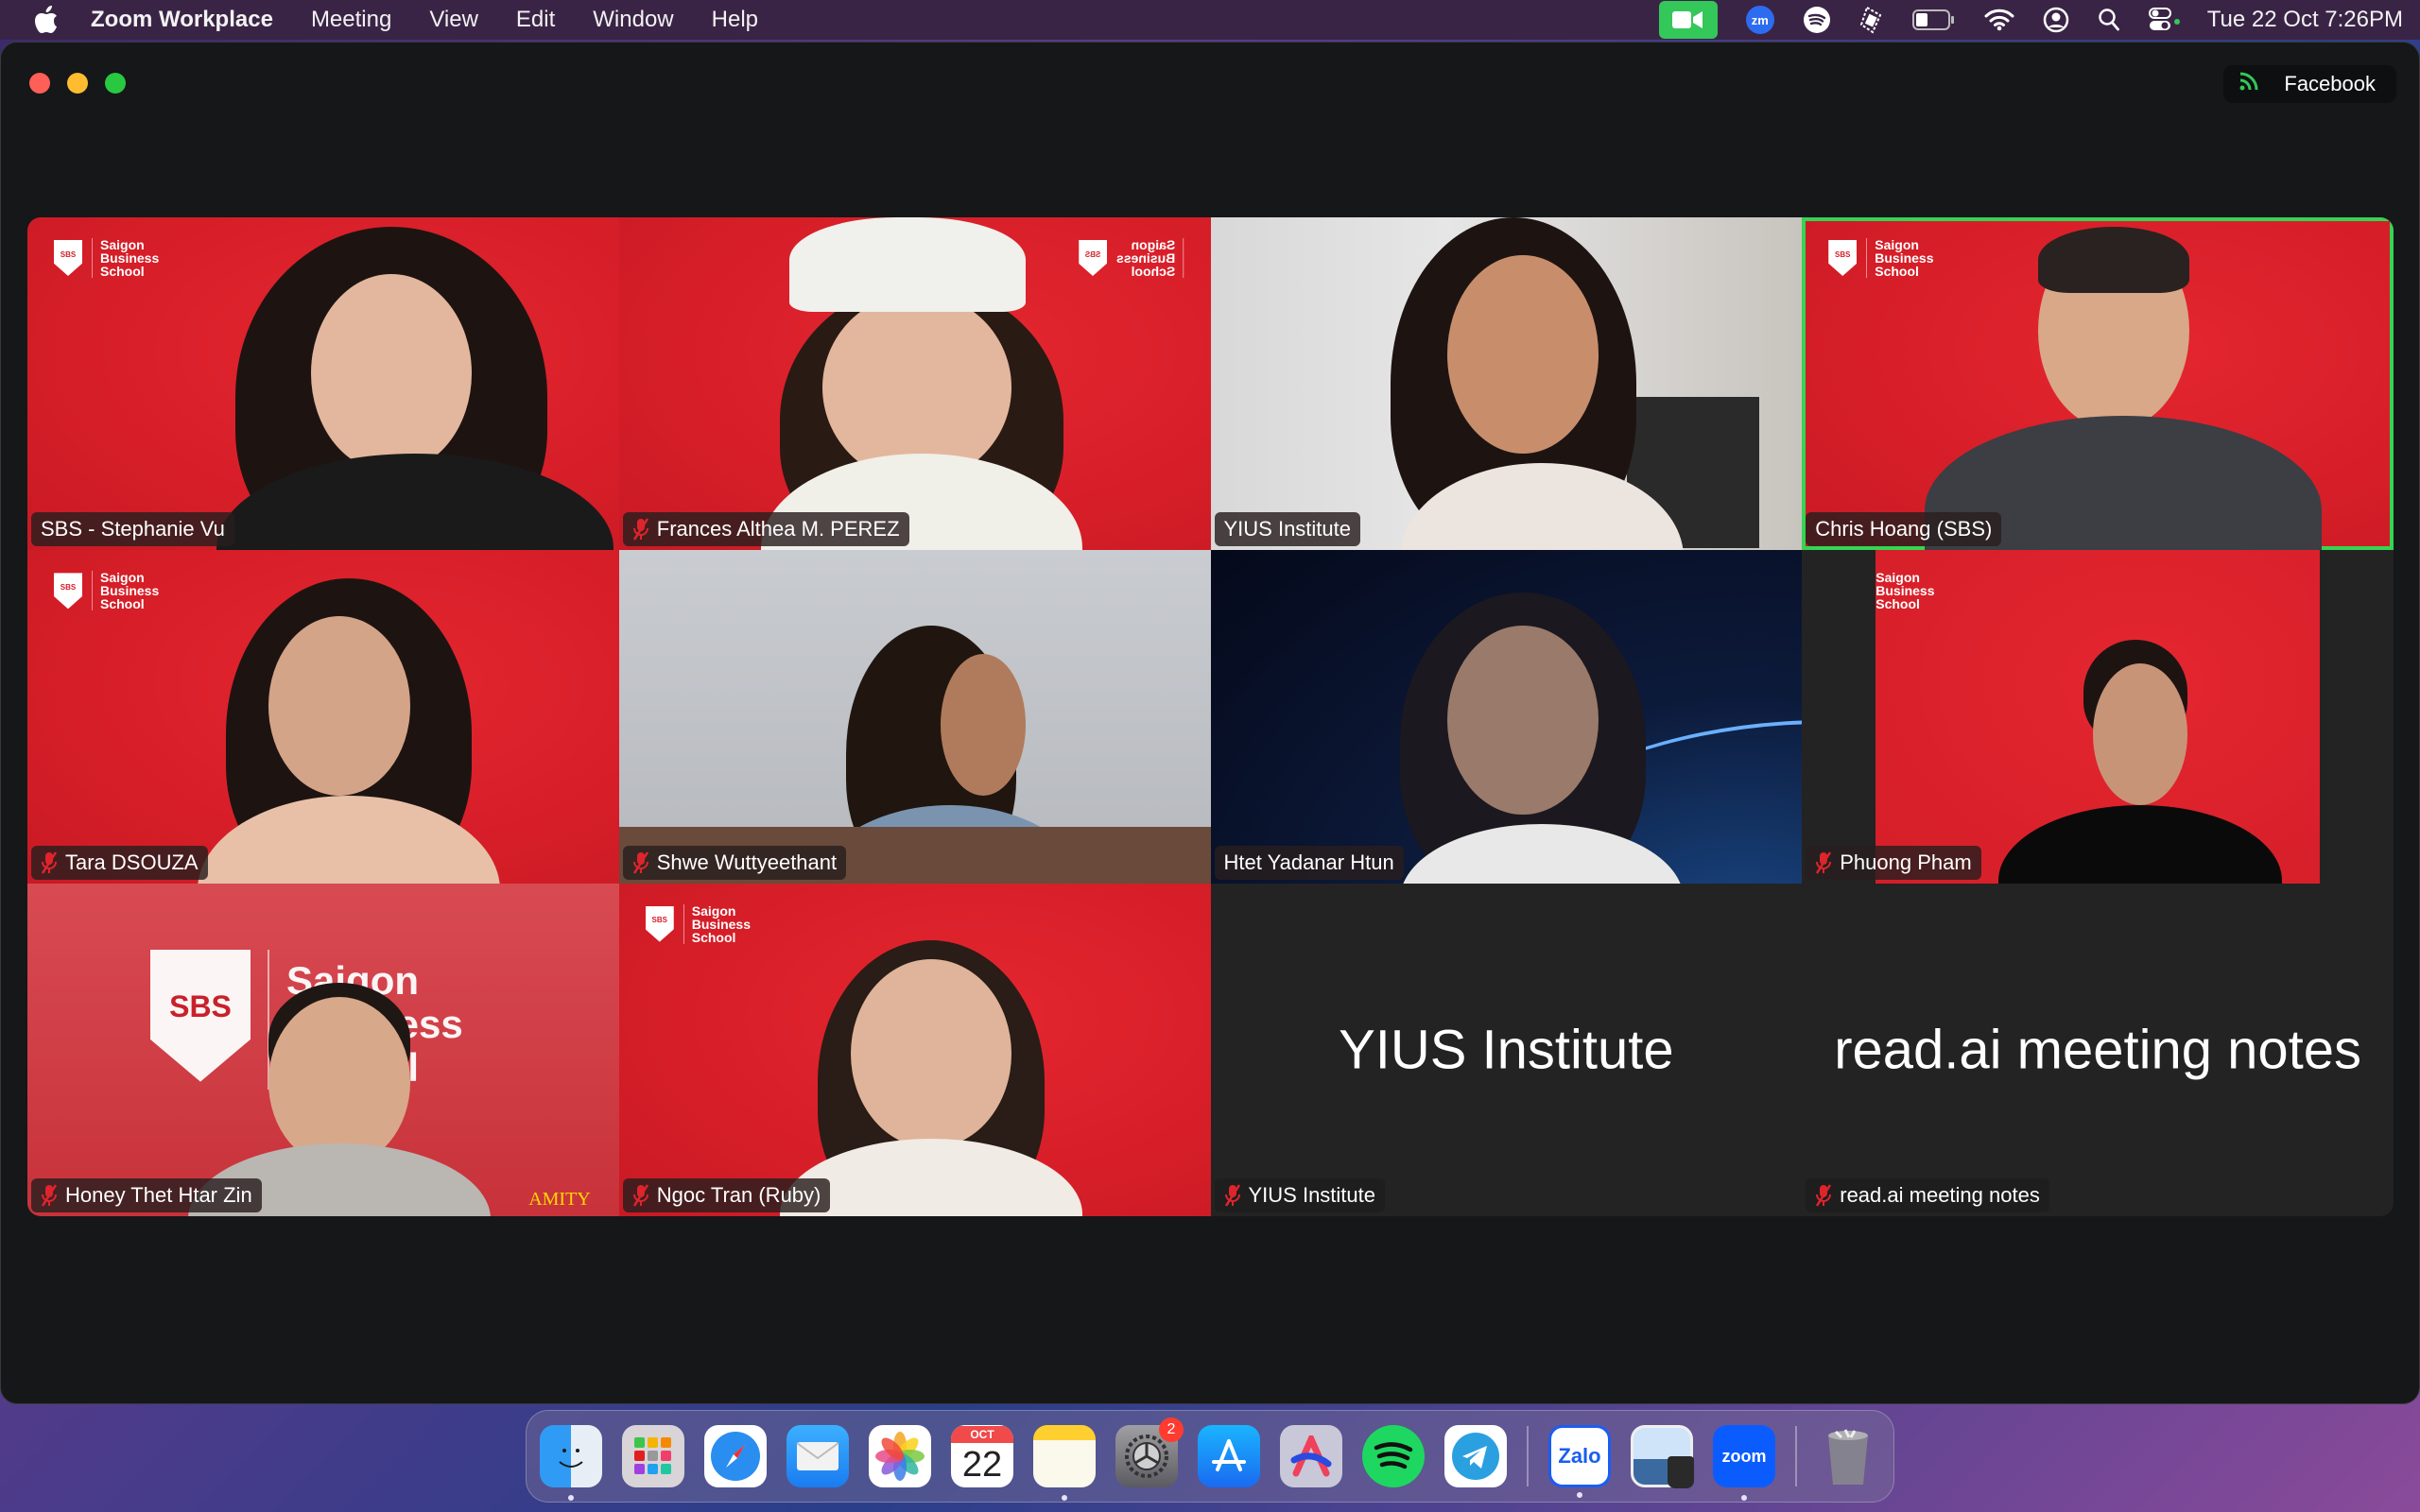  Describe the element at coordinates (133, 529) in the screenshot. I see `participant-name: SBS - Stephanie Vu` at that location.